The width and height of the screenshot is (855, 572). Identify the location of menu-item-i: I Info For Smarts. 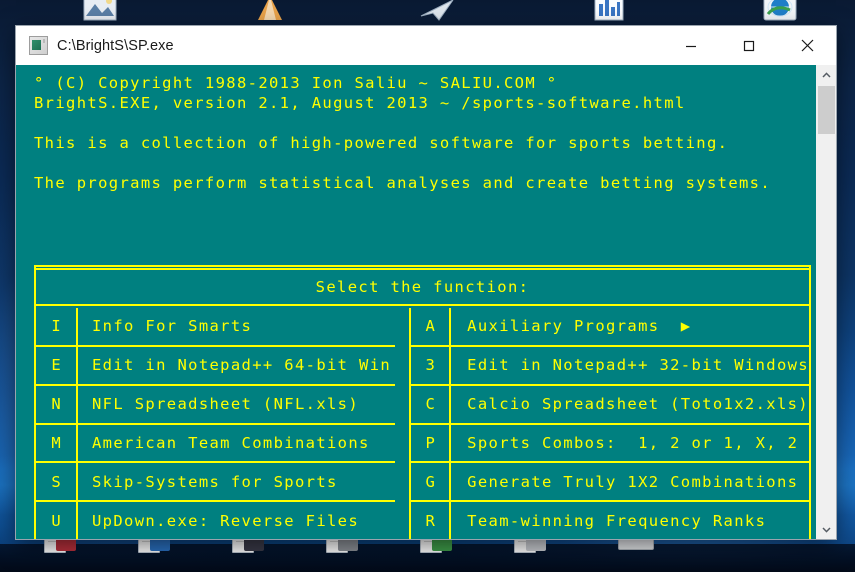
(216, 327).